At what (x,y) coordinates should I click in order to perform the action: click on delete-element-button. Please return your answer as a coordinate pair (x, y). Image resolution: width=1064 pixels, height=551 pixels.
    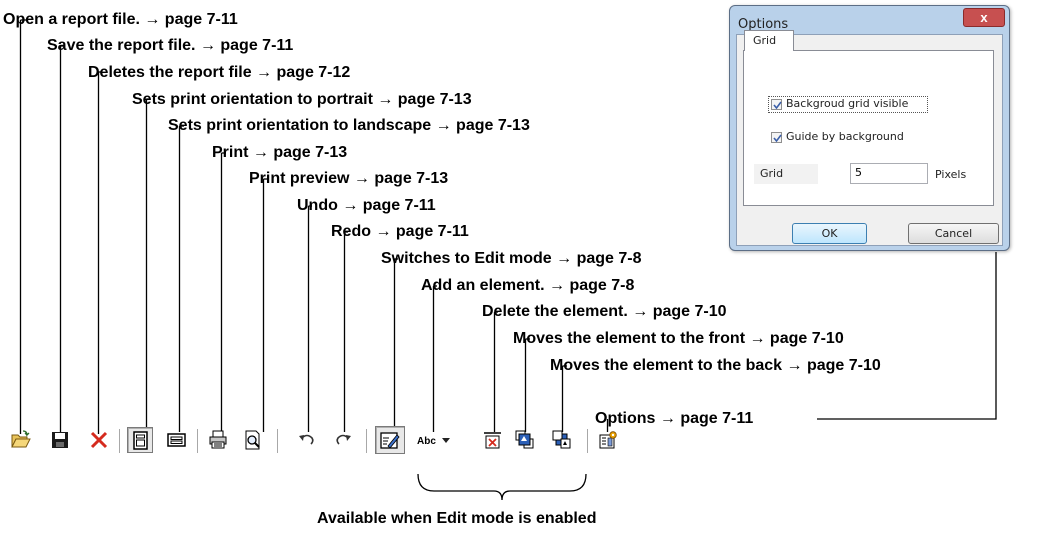
    Looking at the image, I should click on (493, 440).